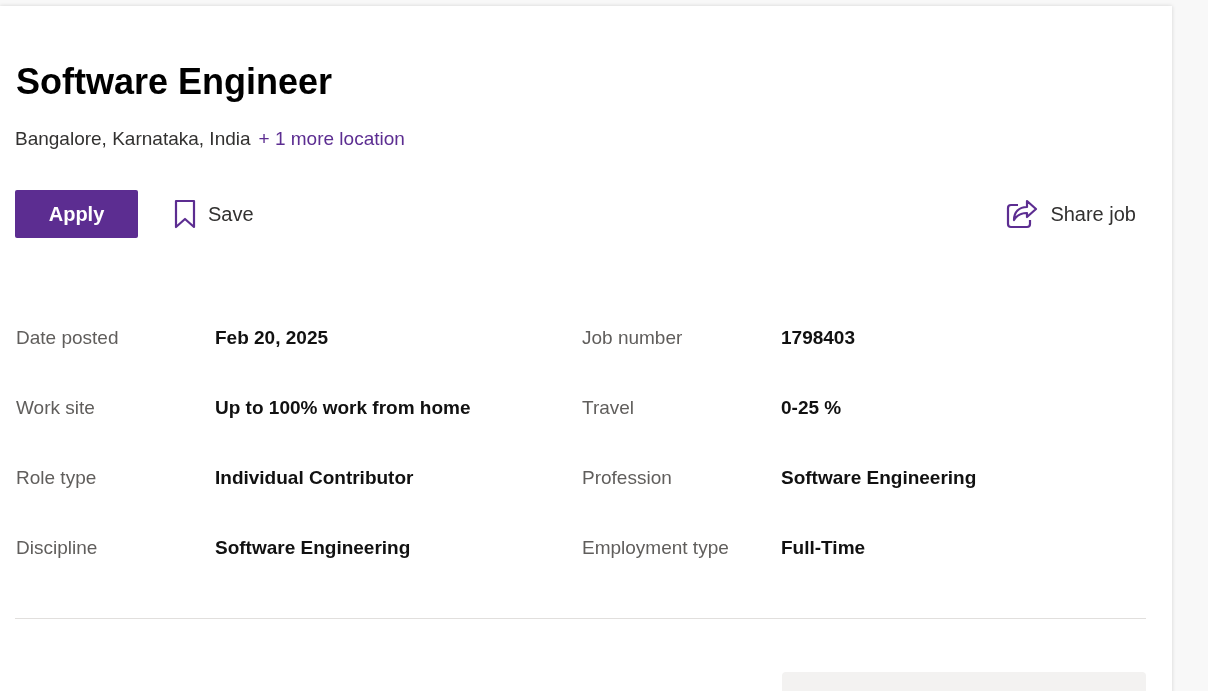 This screenshot has width=1208, height=691. What do you see at coordinates (57, 477) in the screenshot?
I see `detail-label: Role type` at bounding box center [57, 477].